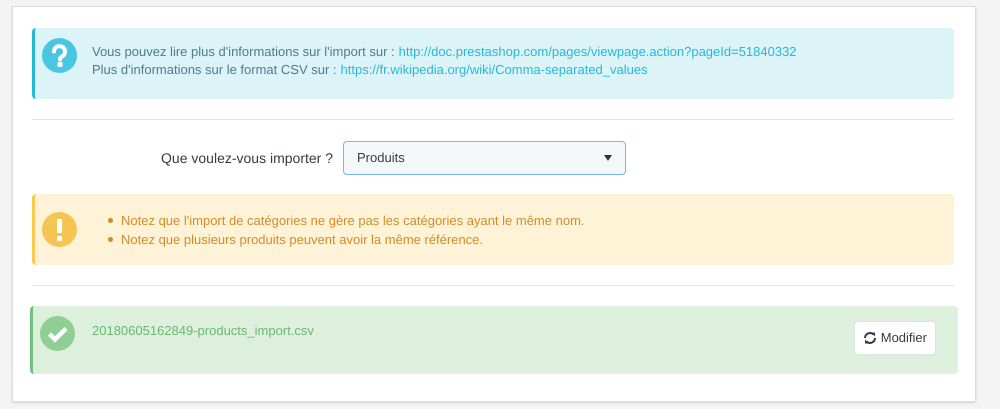  What do you see at coordinates (59, 55) in the screenshot?
I see `help-icon` at bounding box center [59, 55].